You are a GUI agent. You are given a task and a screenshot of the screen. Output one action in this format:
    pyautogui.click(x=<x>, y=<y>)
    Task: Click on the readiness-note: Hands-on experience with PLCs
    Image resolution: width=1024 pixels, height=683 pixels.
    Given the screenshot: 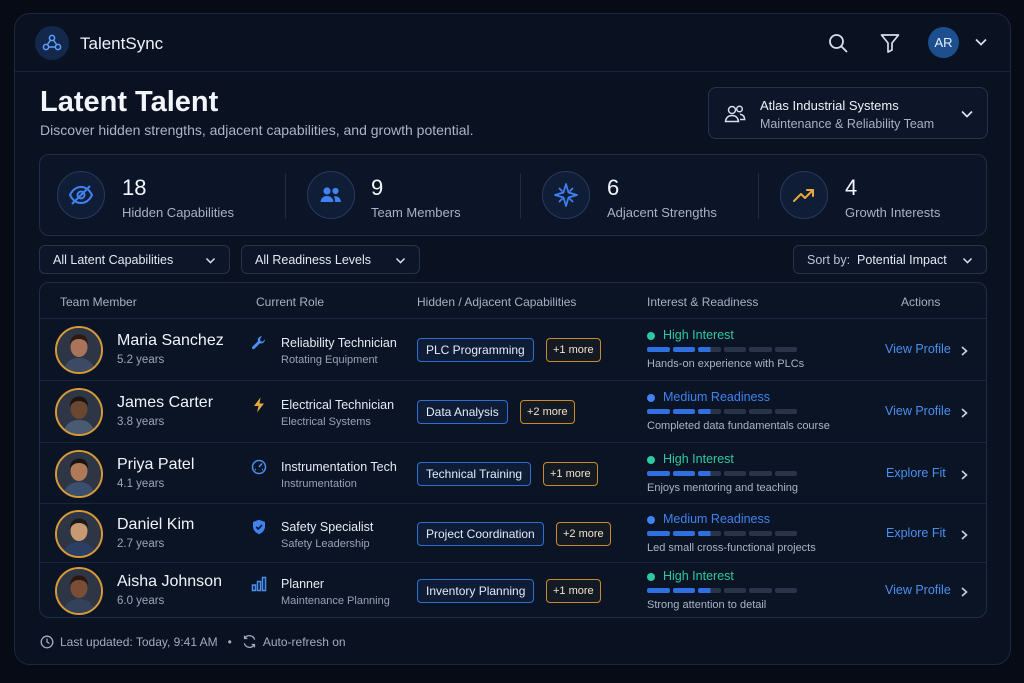 What is the action you would take?
    pyautogui.click(x=726, y=364)
    